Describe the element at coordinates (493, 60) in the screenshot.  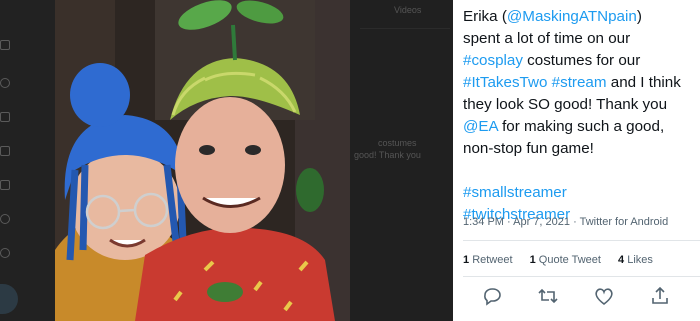
I see `hashtag-cosplay-link: #cosplay` at that location.